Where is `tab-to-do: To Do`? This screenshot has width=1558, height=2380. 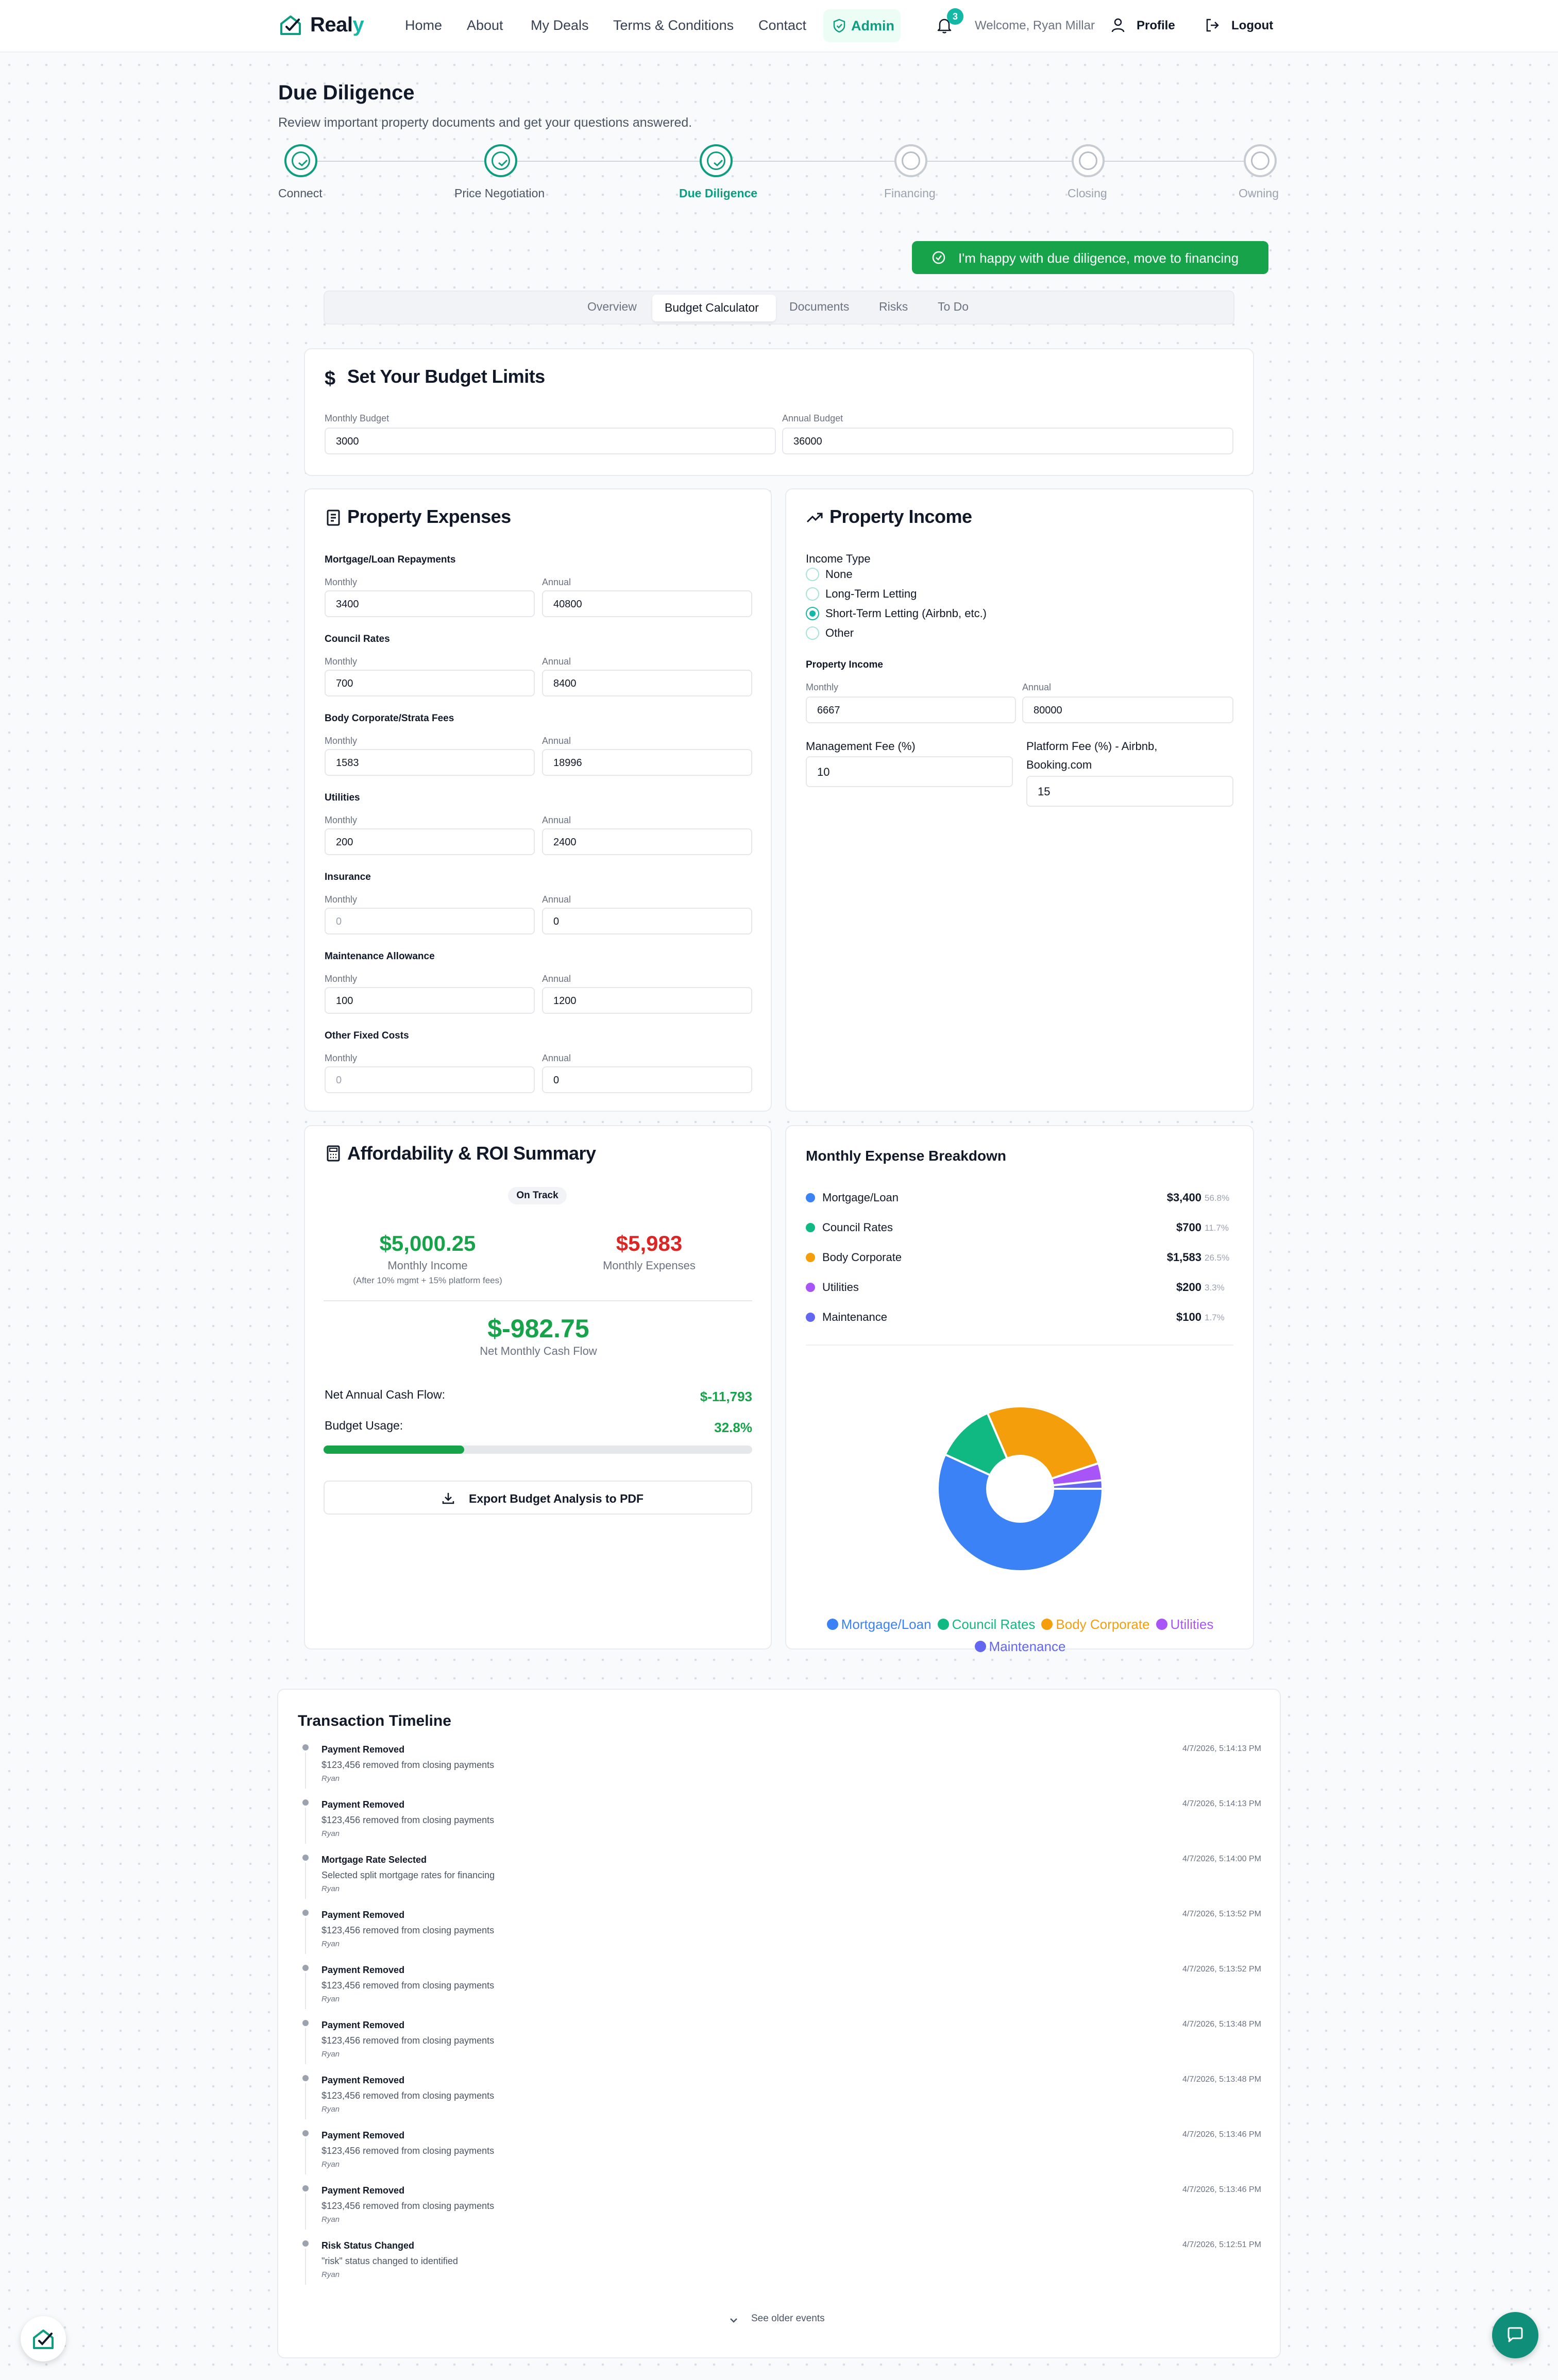 tab-to-do: To Do is located at coordinates (953, 307).